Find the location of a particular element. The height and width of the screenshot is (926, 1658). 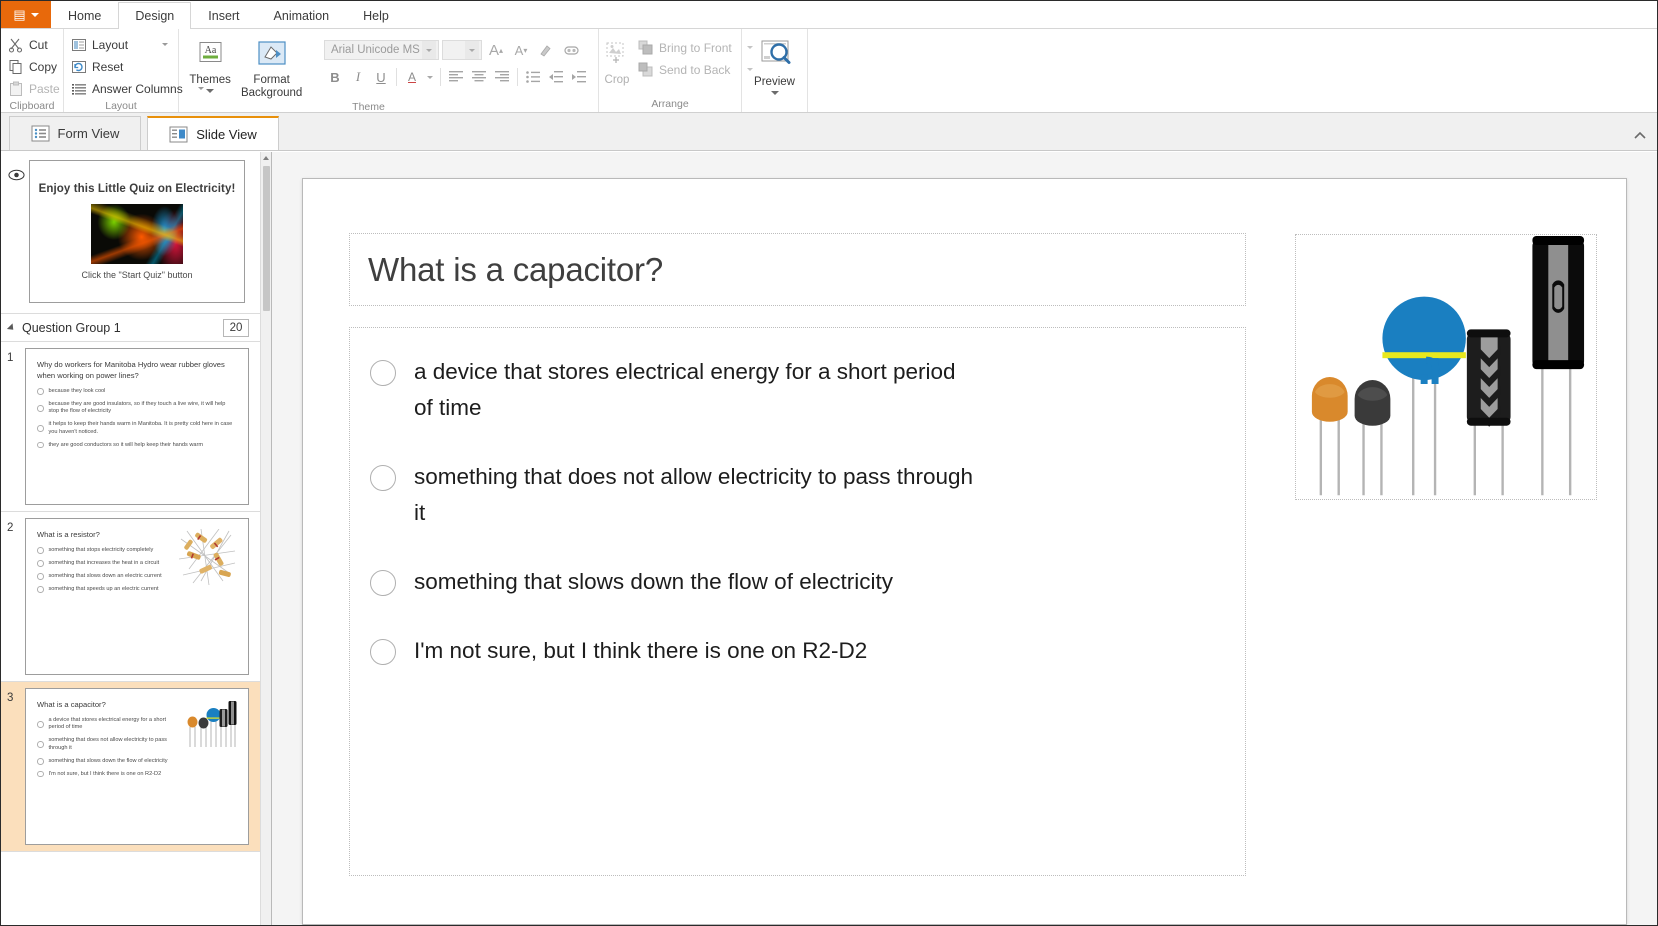

eye-icon is located at coordinates (16, 175).